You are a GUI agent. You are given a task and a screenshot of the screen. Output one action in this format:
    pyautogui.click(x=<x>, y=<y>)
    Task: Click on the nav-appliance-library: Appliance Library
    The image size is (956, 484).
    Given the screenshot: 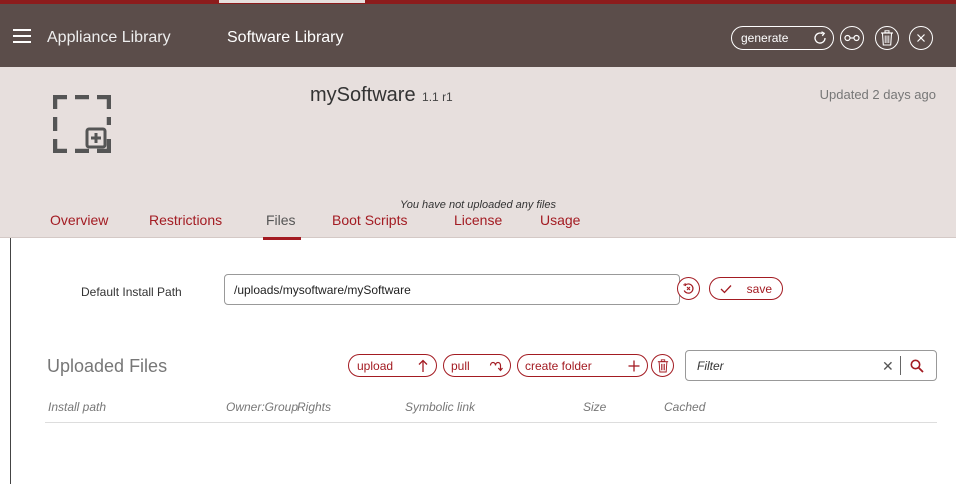 What is the action you would take?
    pyautogui.click(x=109, y=38)
    